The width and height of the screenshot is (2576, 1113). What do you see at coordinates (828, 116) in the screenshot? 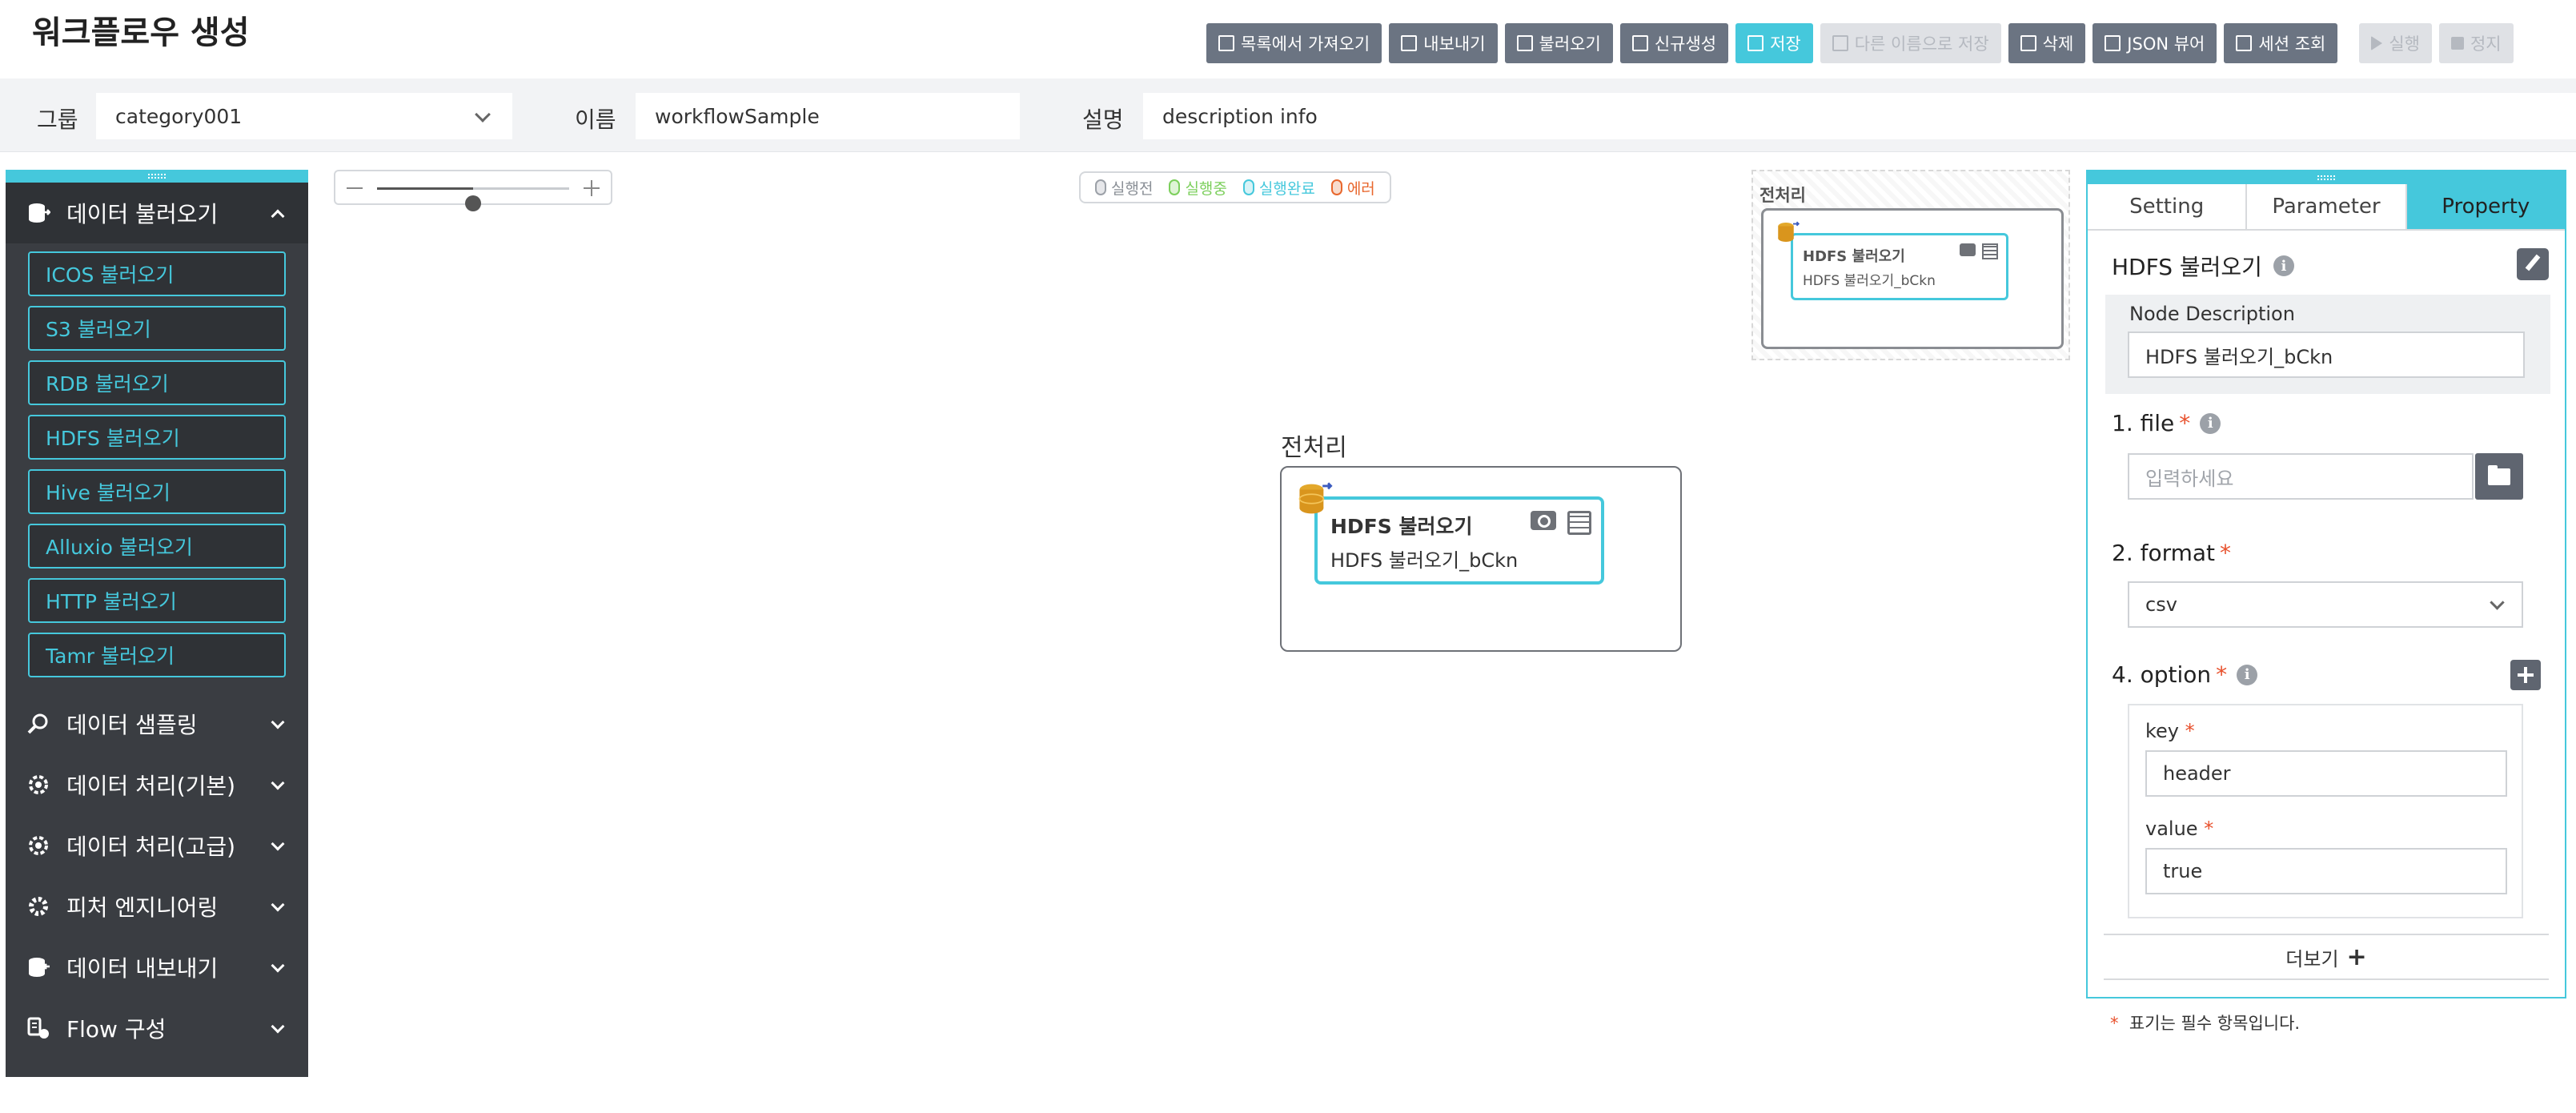
I see `name-input: workflowSample` at bounding box center [828, 116].